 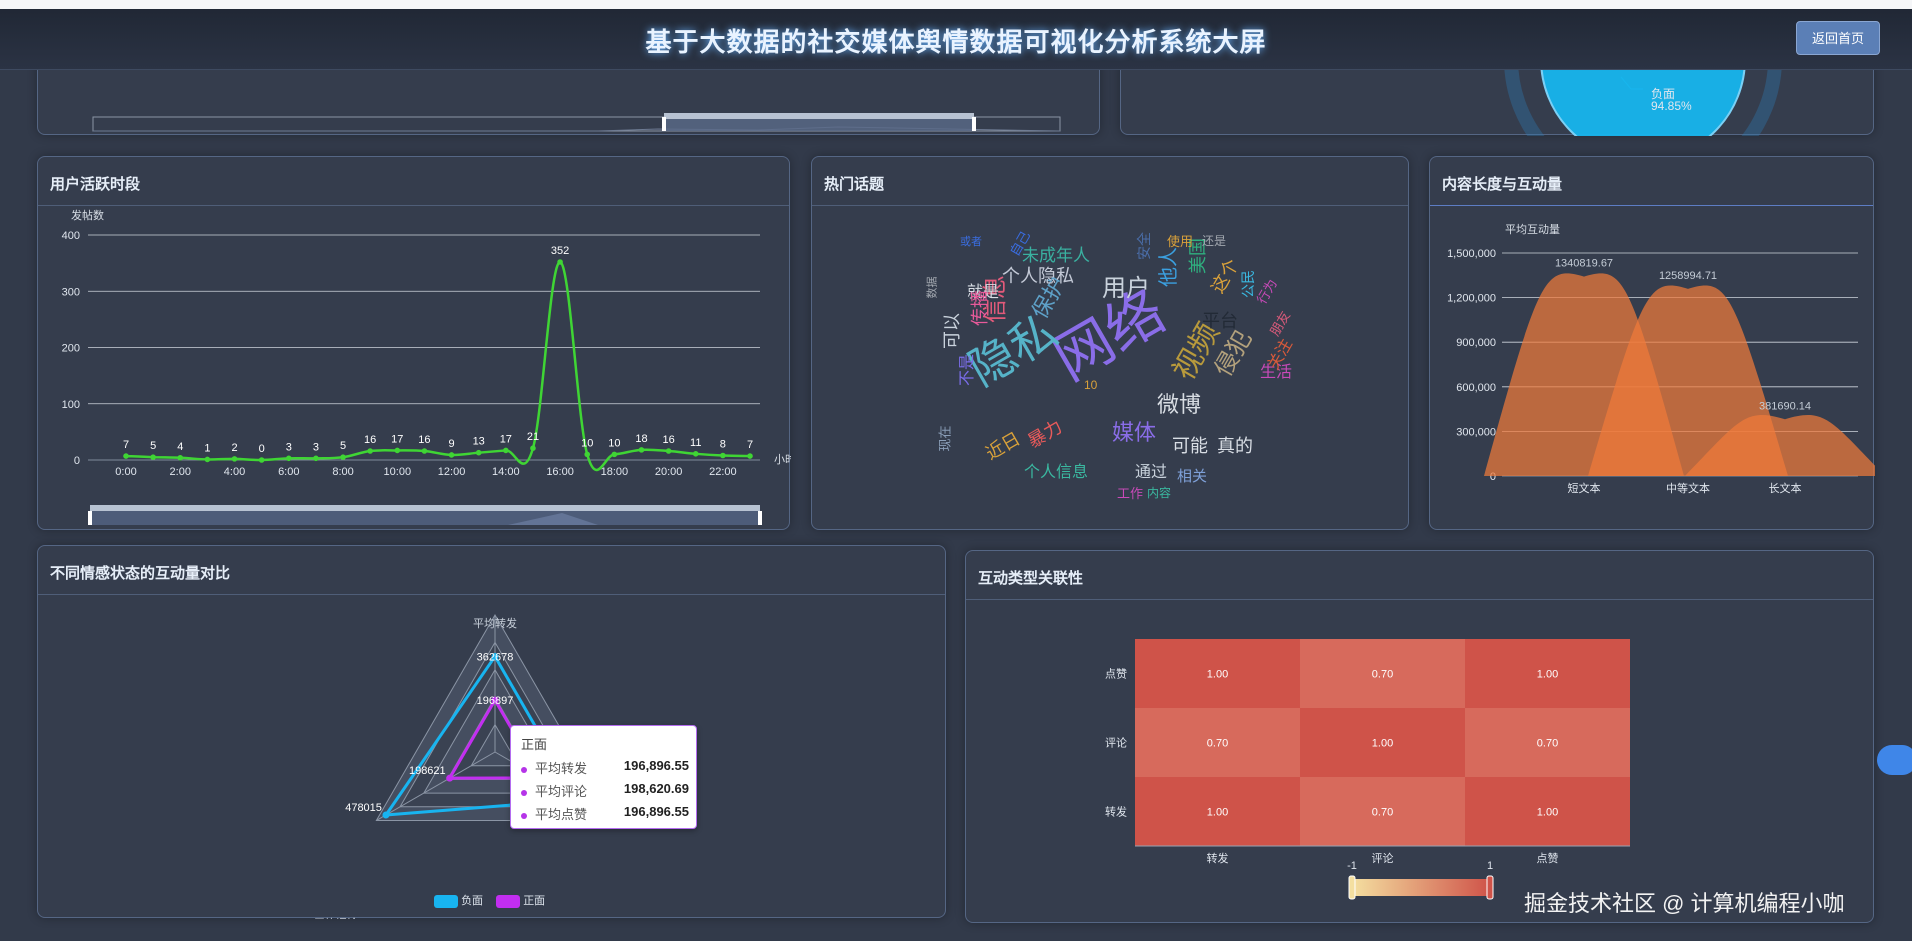 What do you see at coordinates (1038, 276) in the screenshot?
I see `word-cloud-term: 个人隐私` at bounding box center [1038, 276].